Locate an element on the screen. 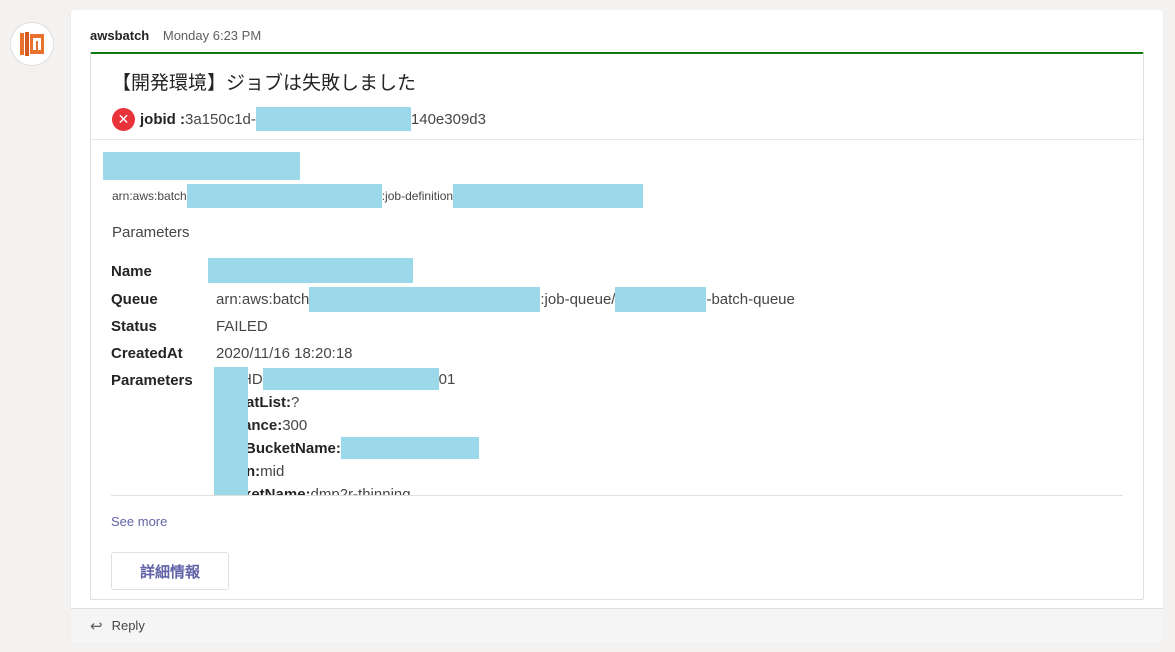  created-at-value: 2020/11/16 18:20:18 is located at coordinates (284, 353).